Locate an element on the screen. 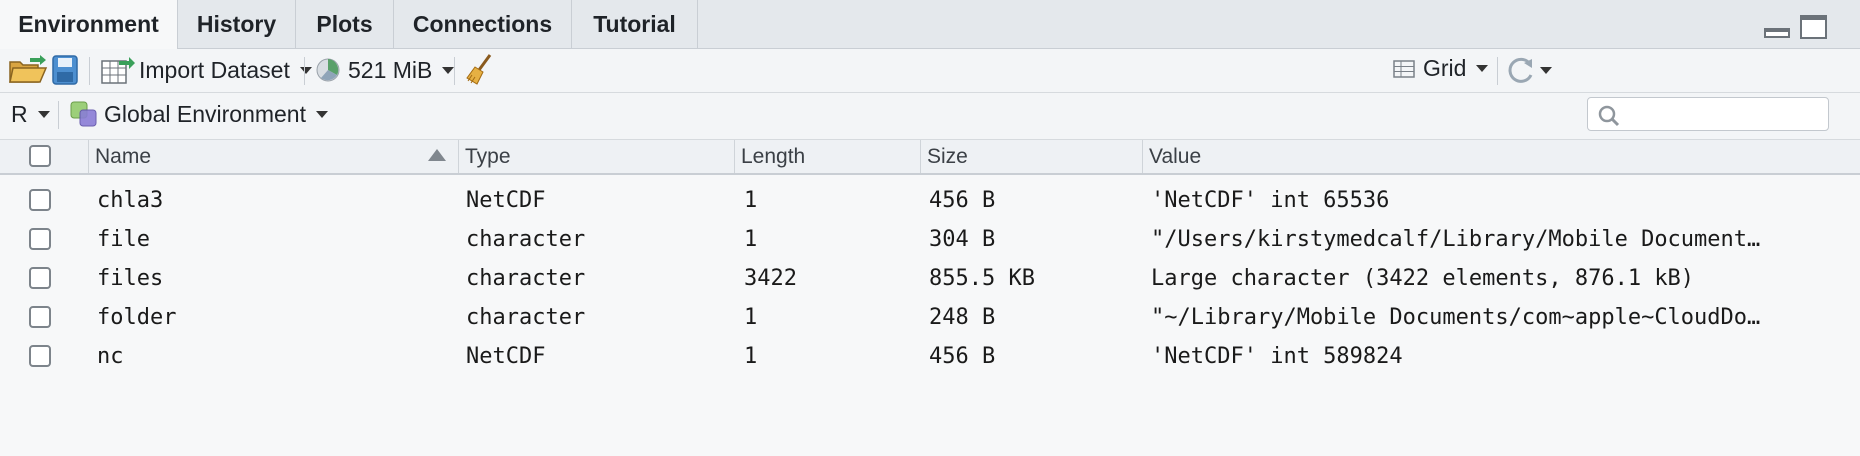  column-header-label: Length is located at coordinates (773, 156).